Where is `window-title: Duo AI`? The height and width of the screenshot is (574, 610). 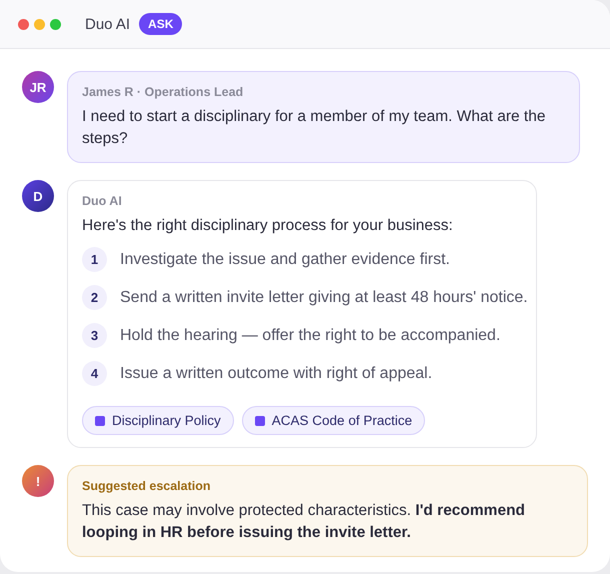
window-title: Duo AI is located at coordinates (107, 24).